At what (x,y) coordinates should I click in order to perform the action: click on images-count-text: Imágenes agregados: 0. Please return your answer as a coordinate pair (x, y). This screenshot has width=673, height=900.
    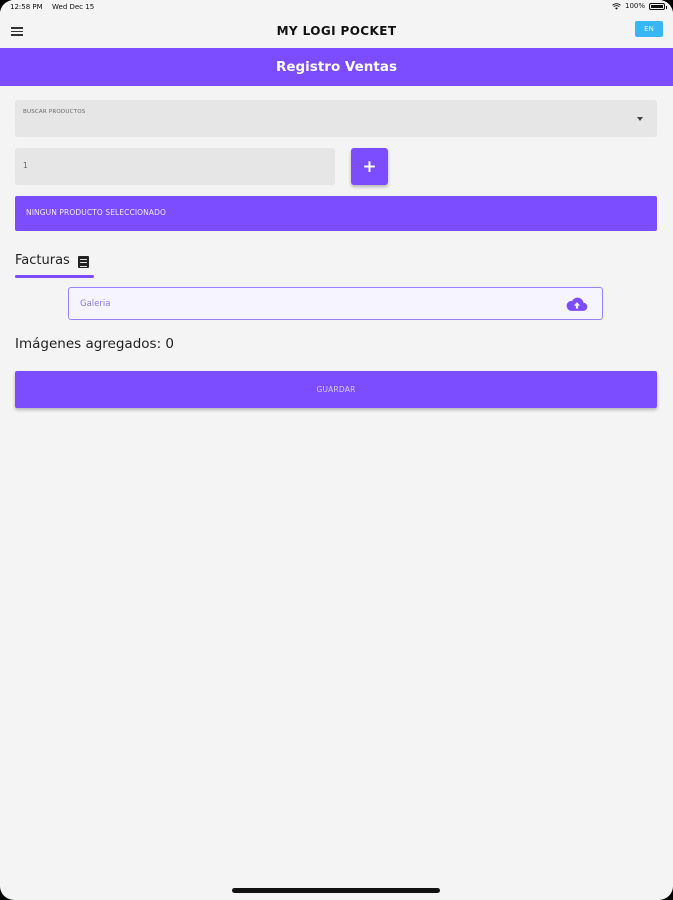
    Looking at the image, I should click on (95, 344).